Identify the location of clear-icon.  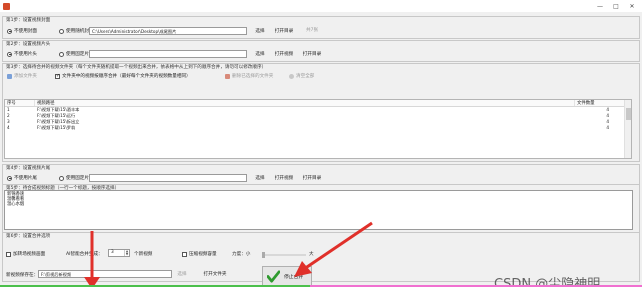
(291, 76).